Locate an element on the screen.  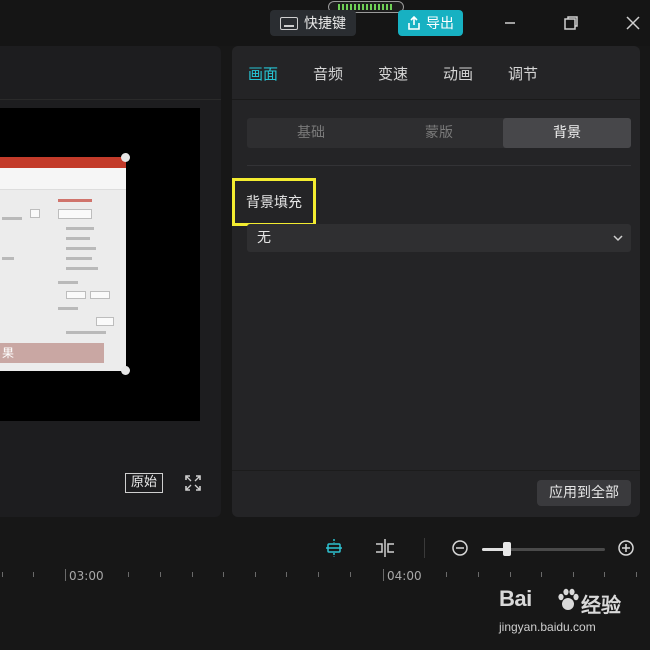
zoom-in-icon is located at coordinates (627, 548).